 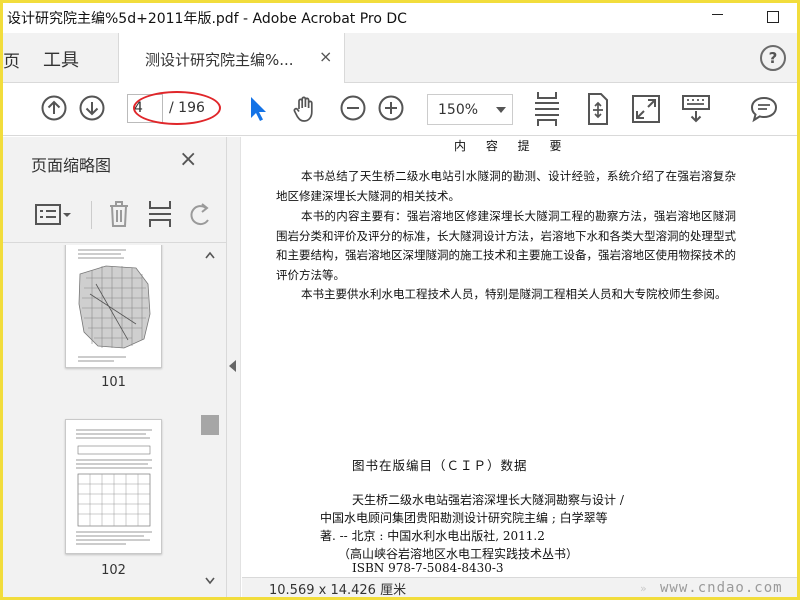 I want to click on pane-collapse-handle, so click(x=234, y=367).